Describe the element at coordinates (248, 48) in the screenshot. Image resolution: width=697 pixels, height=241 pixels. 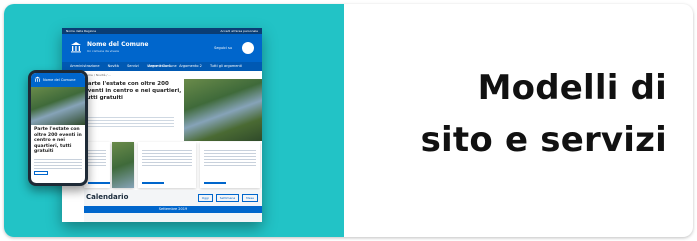
I see `search-icon` at that location.